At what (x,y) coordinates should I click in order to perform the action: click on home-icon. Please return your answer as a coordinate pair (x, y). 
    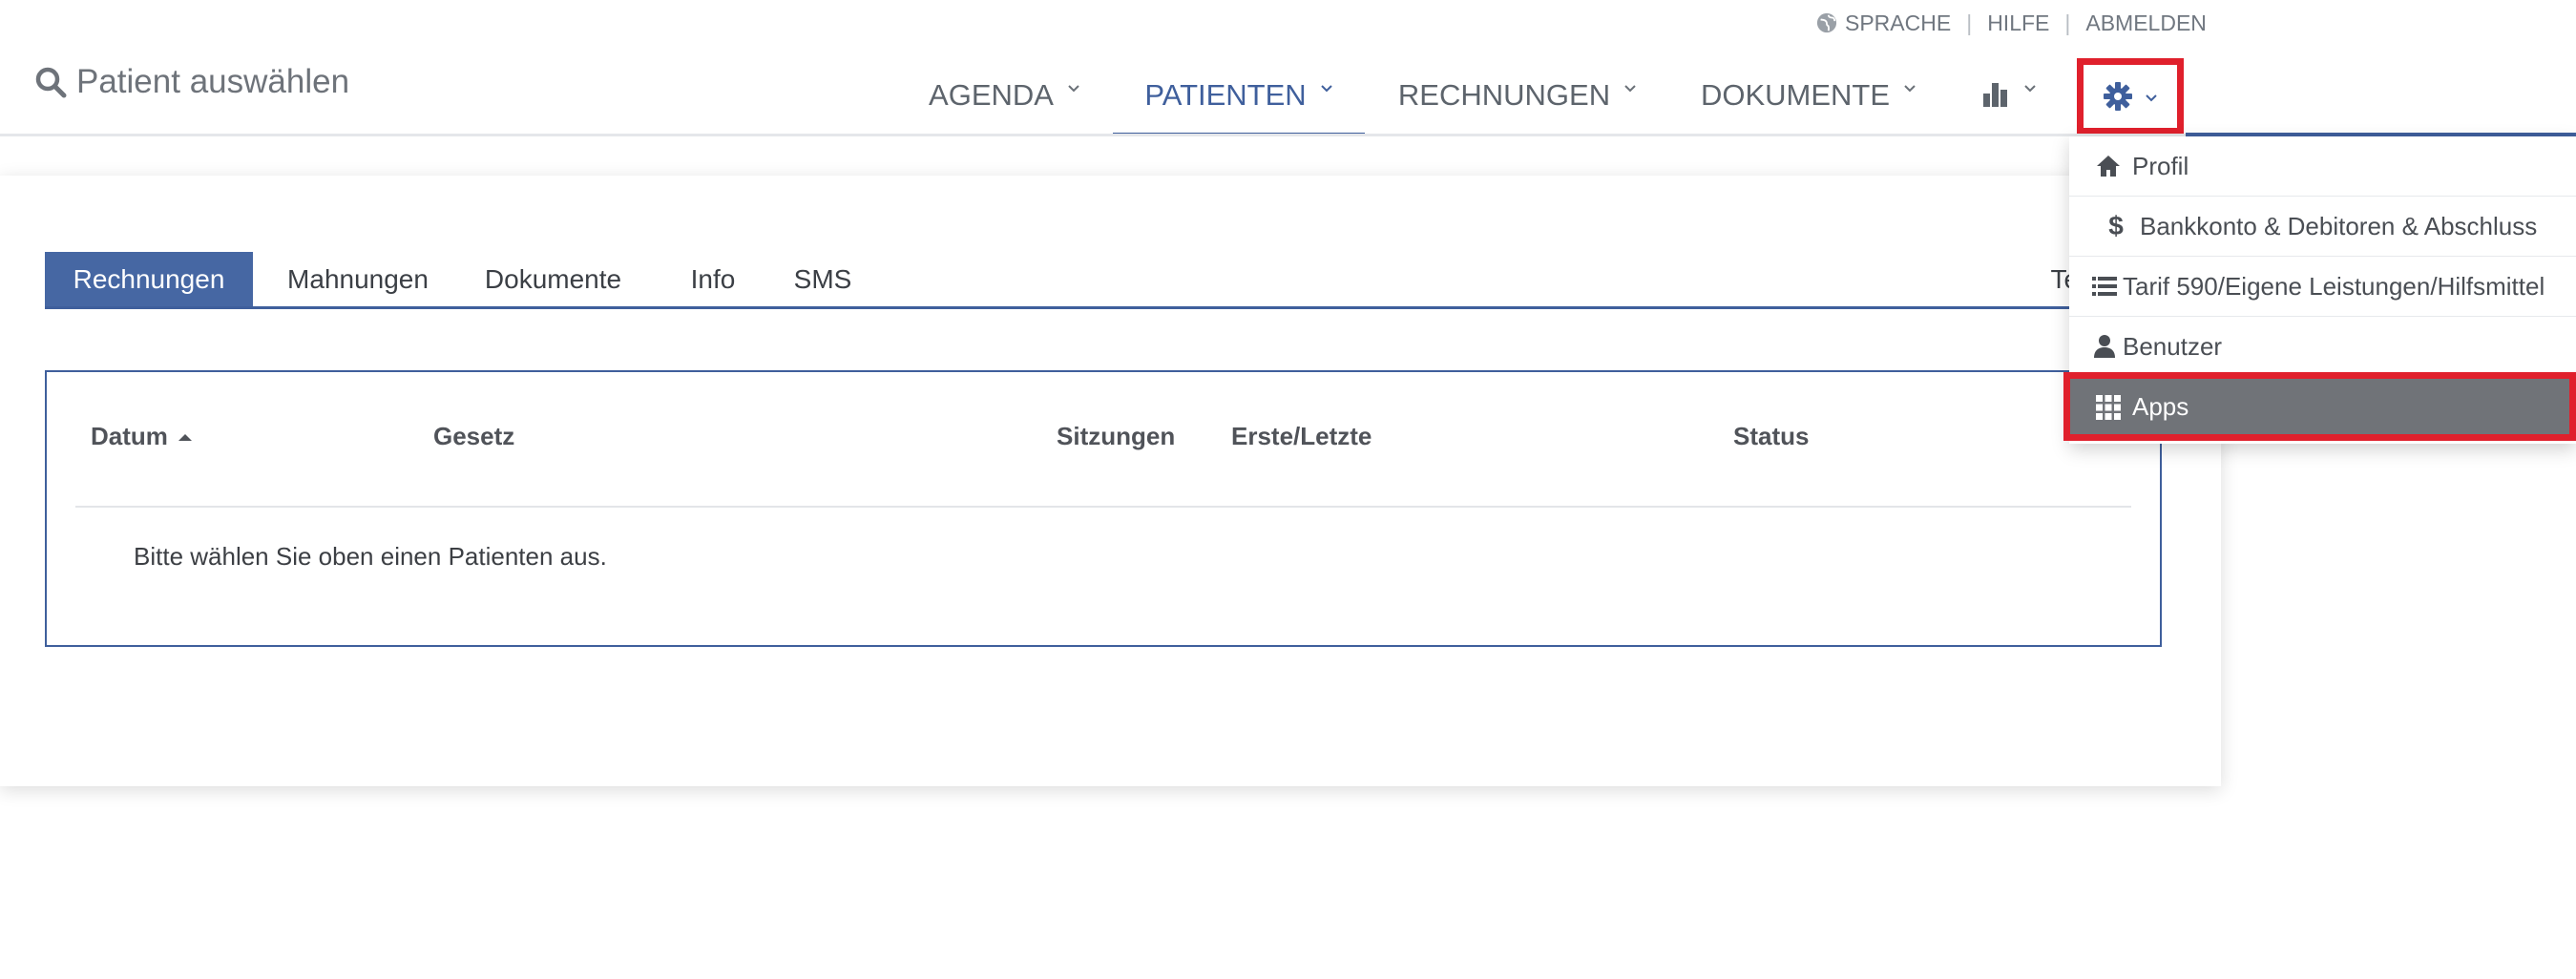
    Looking at the image, I should click on (2108, 166).